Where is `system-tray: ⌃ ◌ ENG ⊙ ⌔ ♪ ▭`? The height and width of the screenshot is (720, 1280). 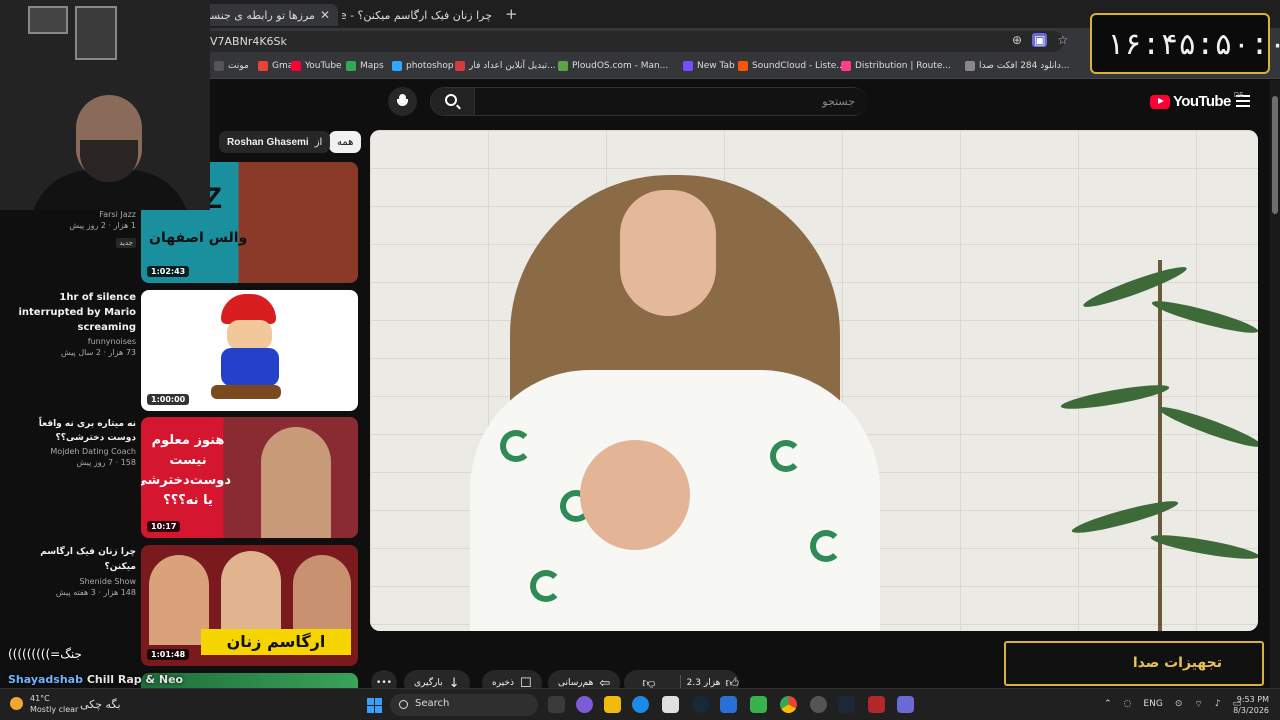 system-tray: ⌃ ◌ ENG ⊙ ⌔ ♪ ▭ is located at coordinates (1172, 704).